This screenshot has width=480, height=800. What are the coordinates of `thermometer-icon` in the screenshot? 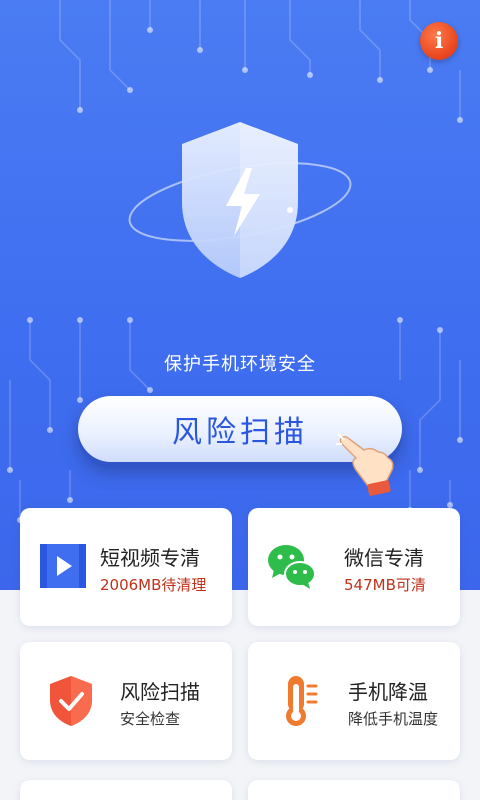 It's located at (302, 701).